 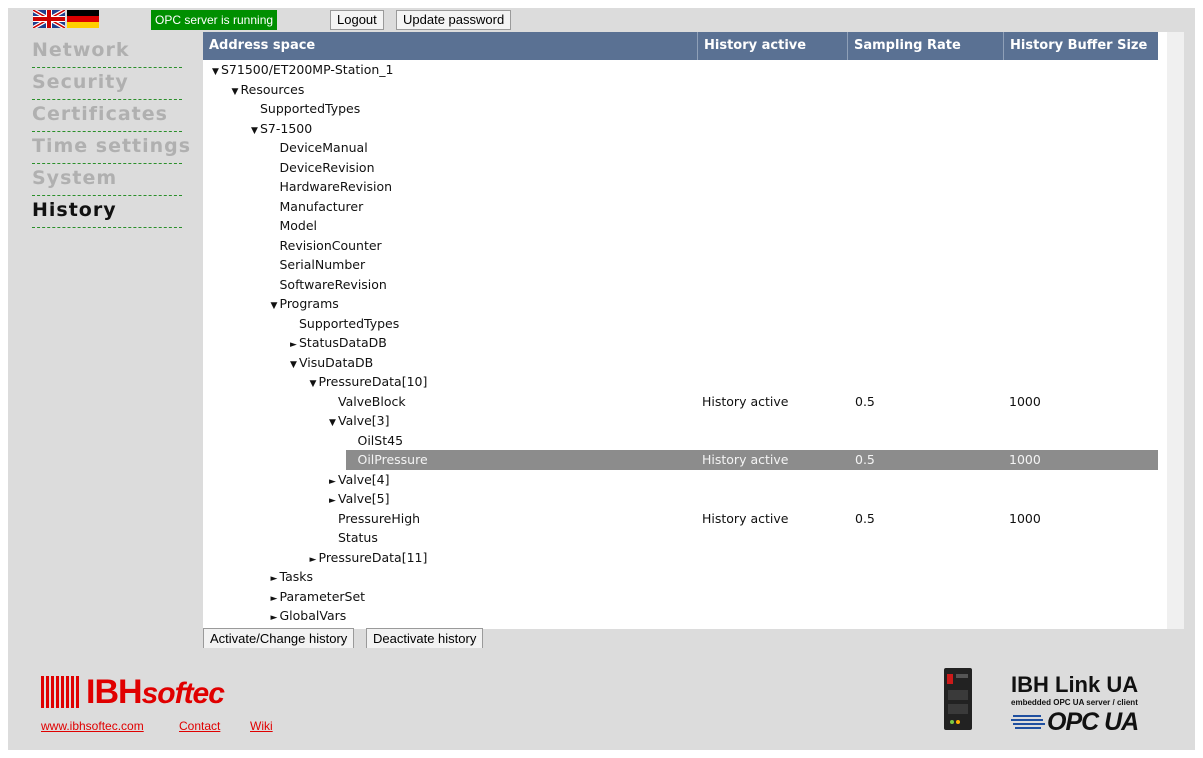 I want to click on logo-softec-text: softec, so click(x=183, y=693).